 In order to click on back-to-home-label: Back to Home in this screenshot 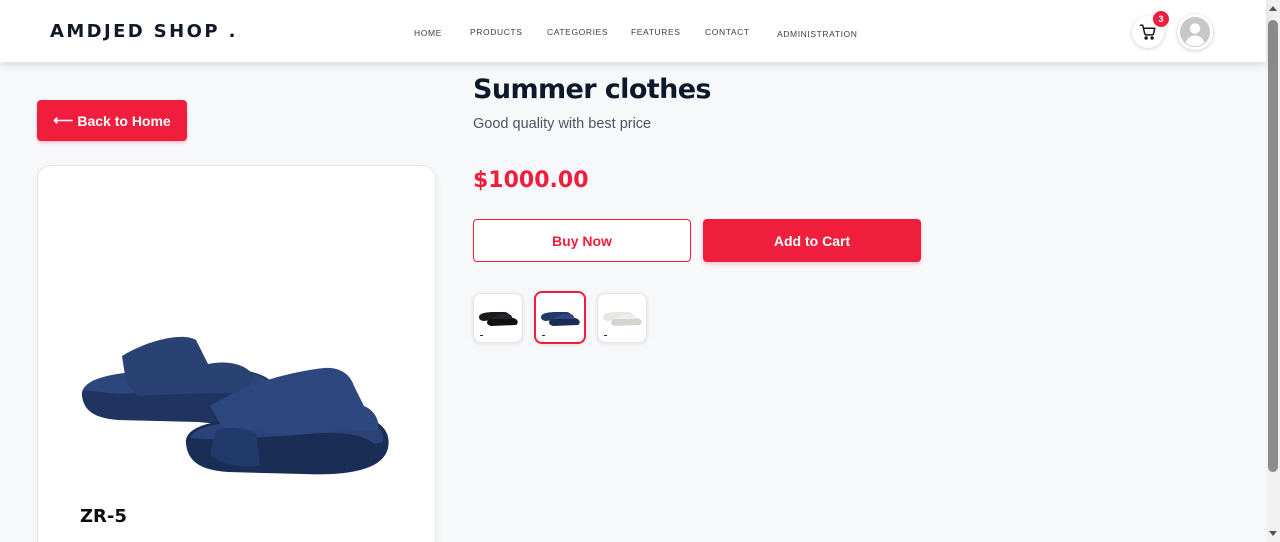, I will do `click(124, 120)`.